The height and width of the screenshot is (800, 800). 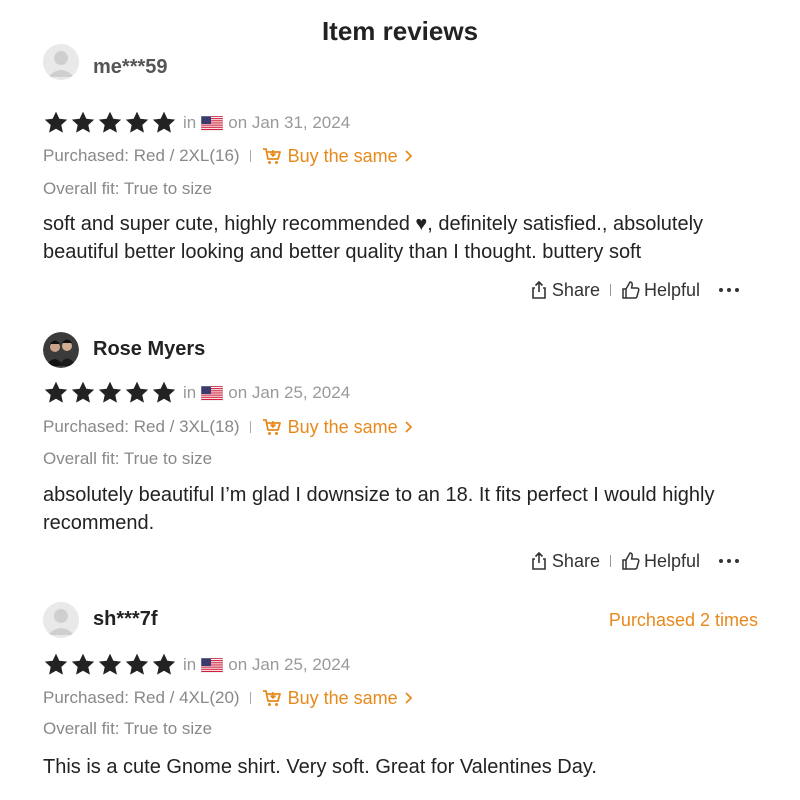 I want to click on review-date: on Jan 31, 2024, so click(x=289, y=122).